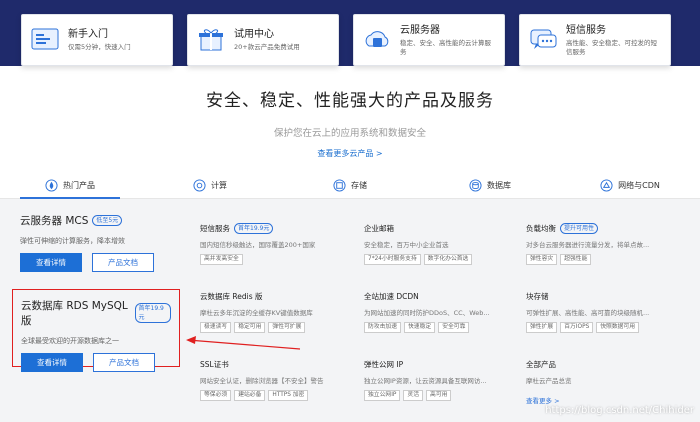  I want to click on featured-name: 云服务器 MCS, so click(54, 221).